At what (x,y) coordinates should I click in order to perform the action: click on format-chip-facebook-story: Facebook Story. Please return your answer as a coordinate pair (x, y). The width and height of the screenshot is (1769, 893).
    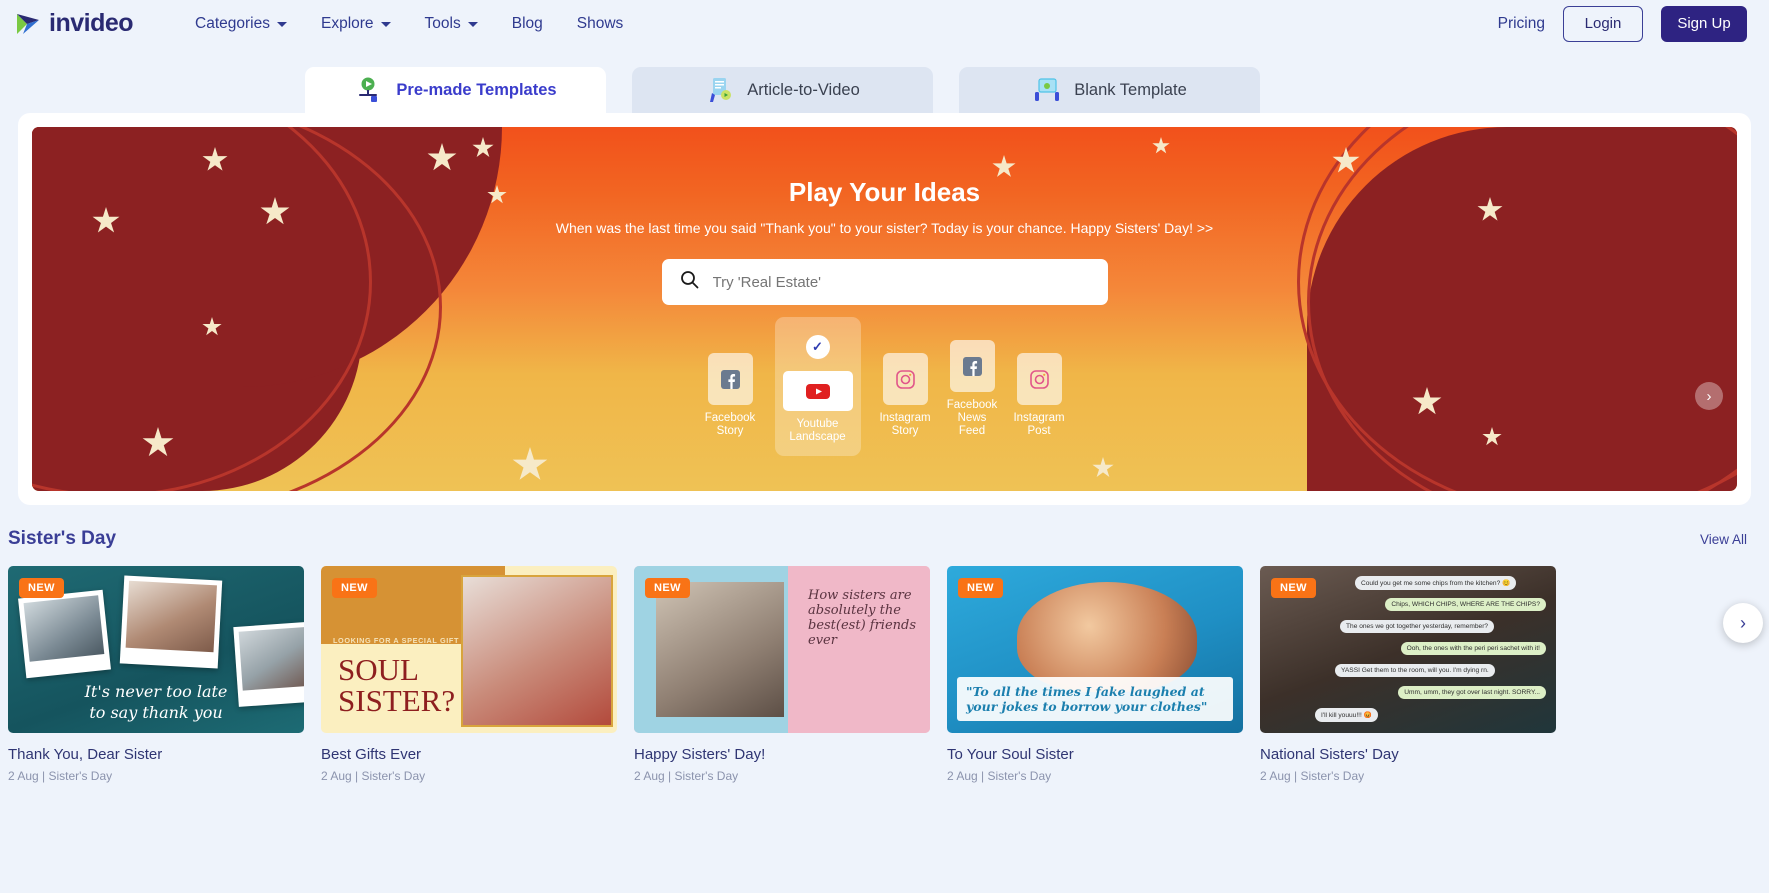
    Looking at the image, I should click on (730, 395).